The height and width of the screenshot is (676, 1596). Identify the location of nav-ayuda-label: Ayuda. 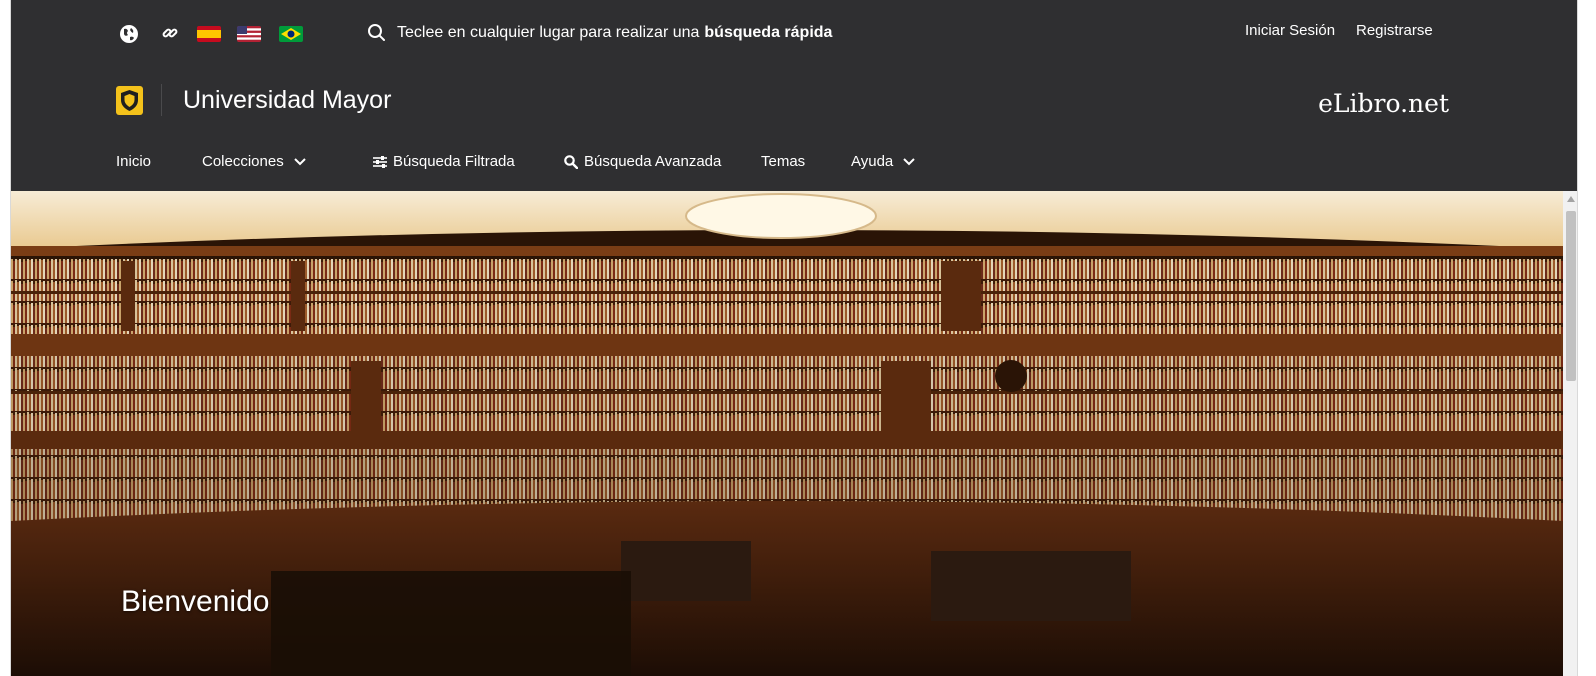
(872, 161).